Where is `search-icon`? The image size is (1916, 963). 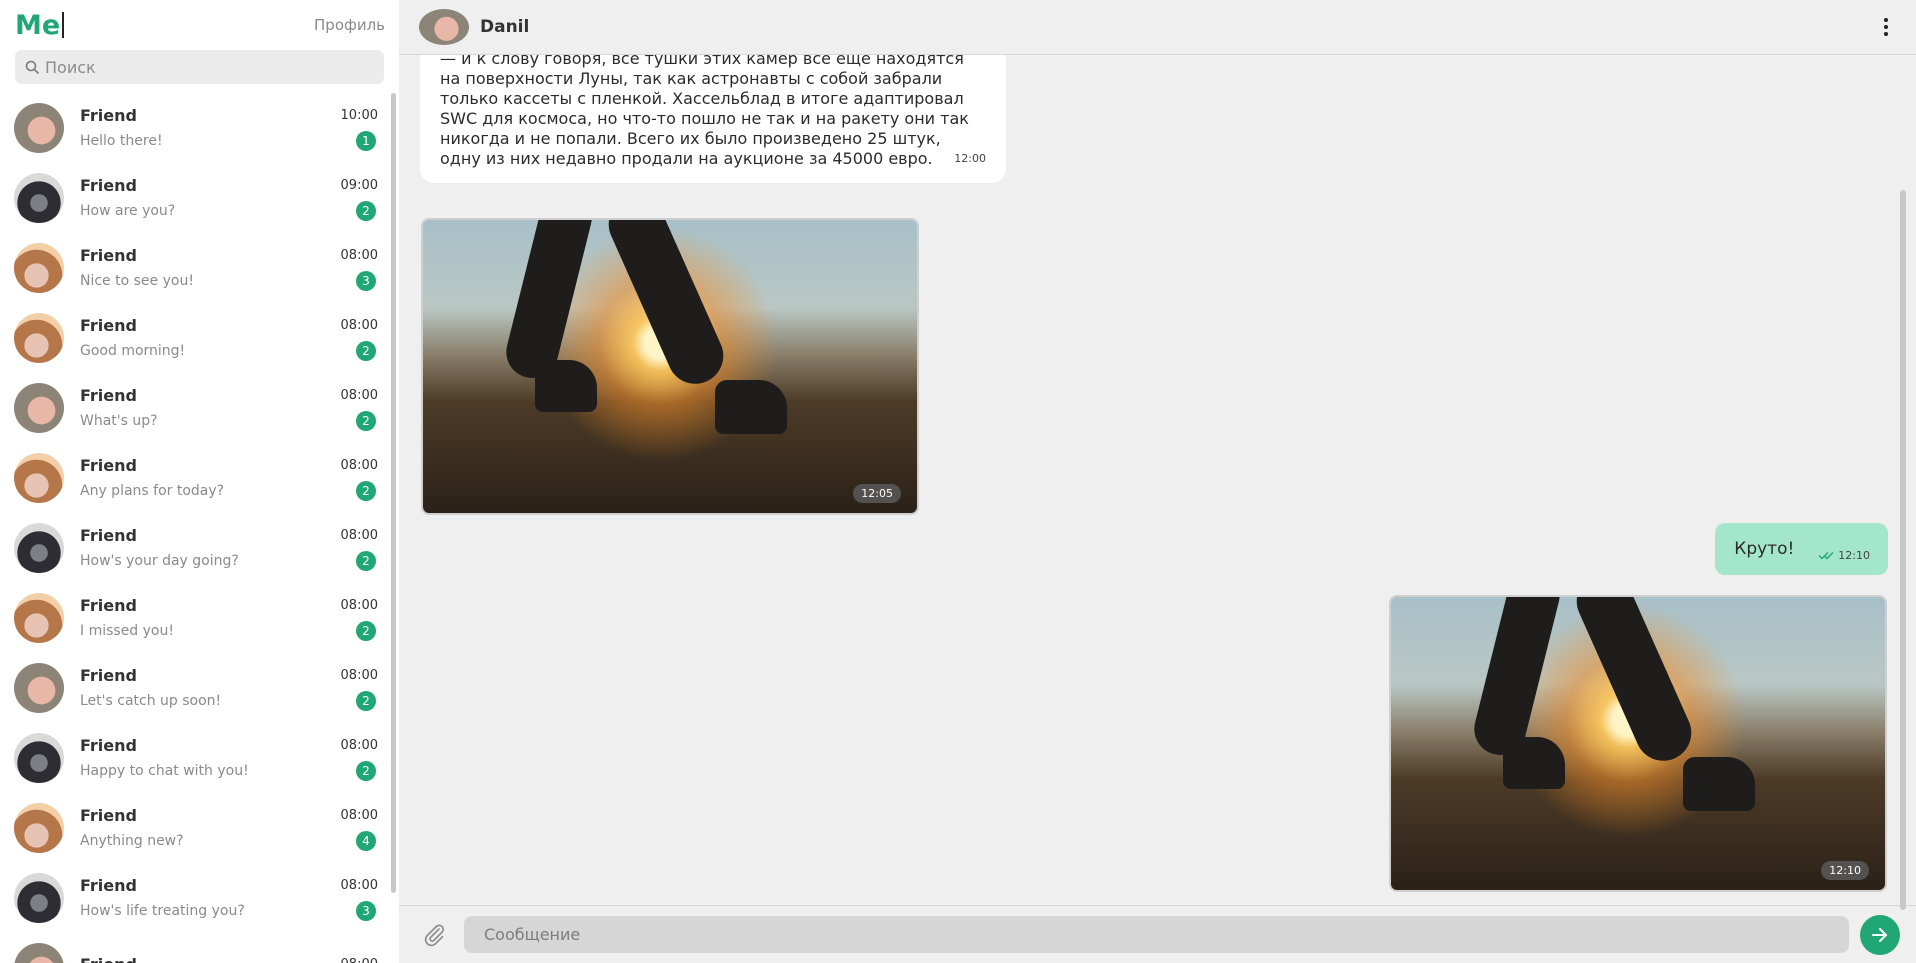
search-icon is located at coordinates (32, 67).